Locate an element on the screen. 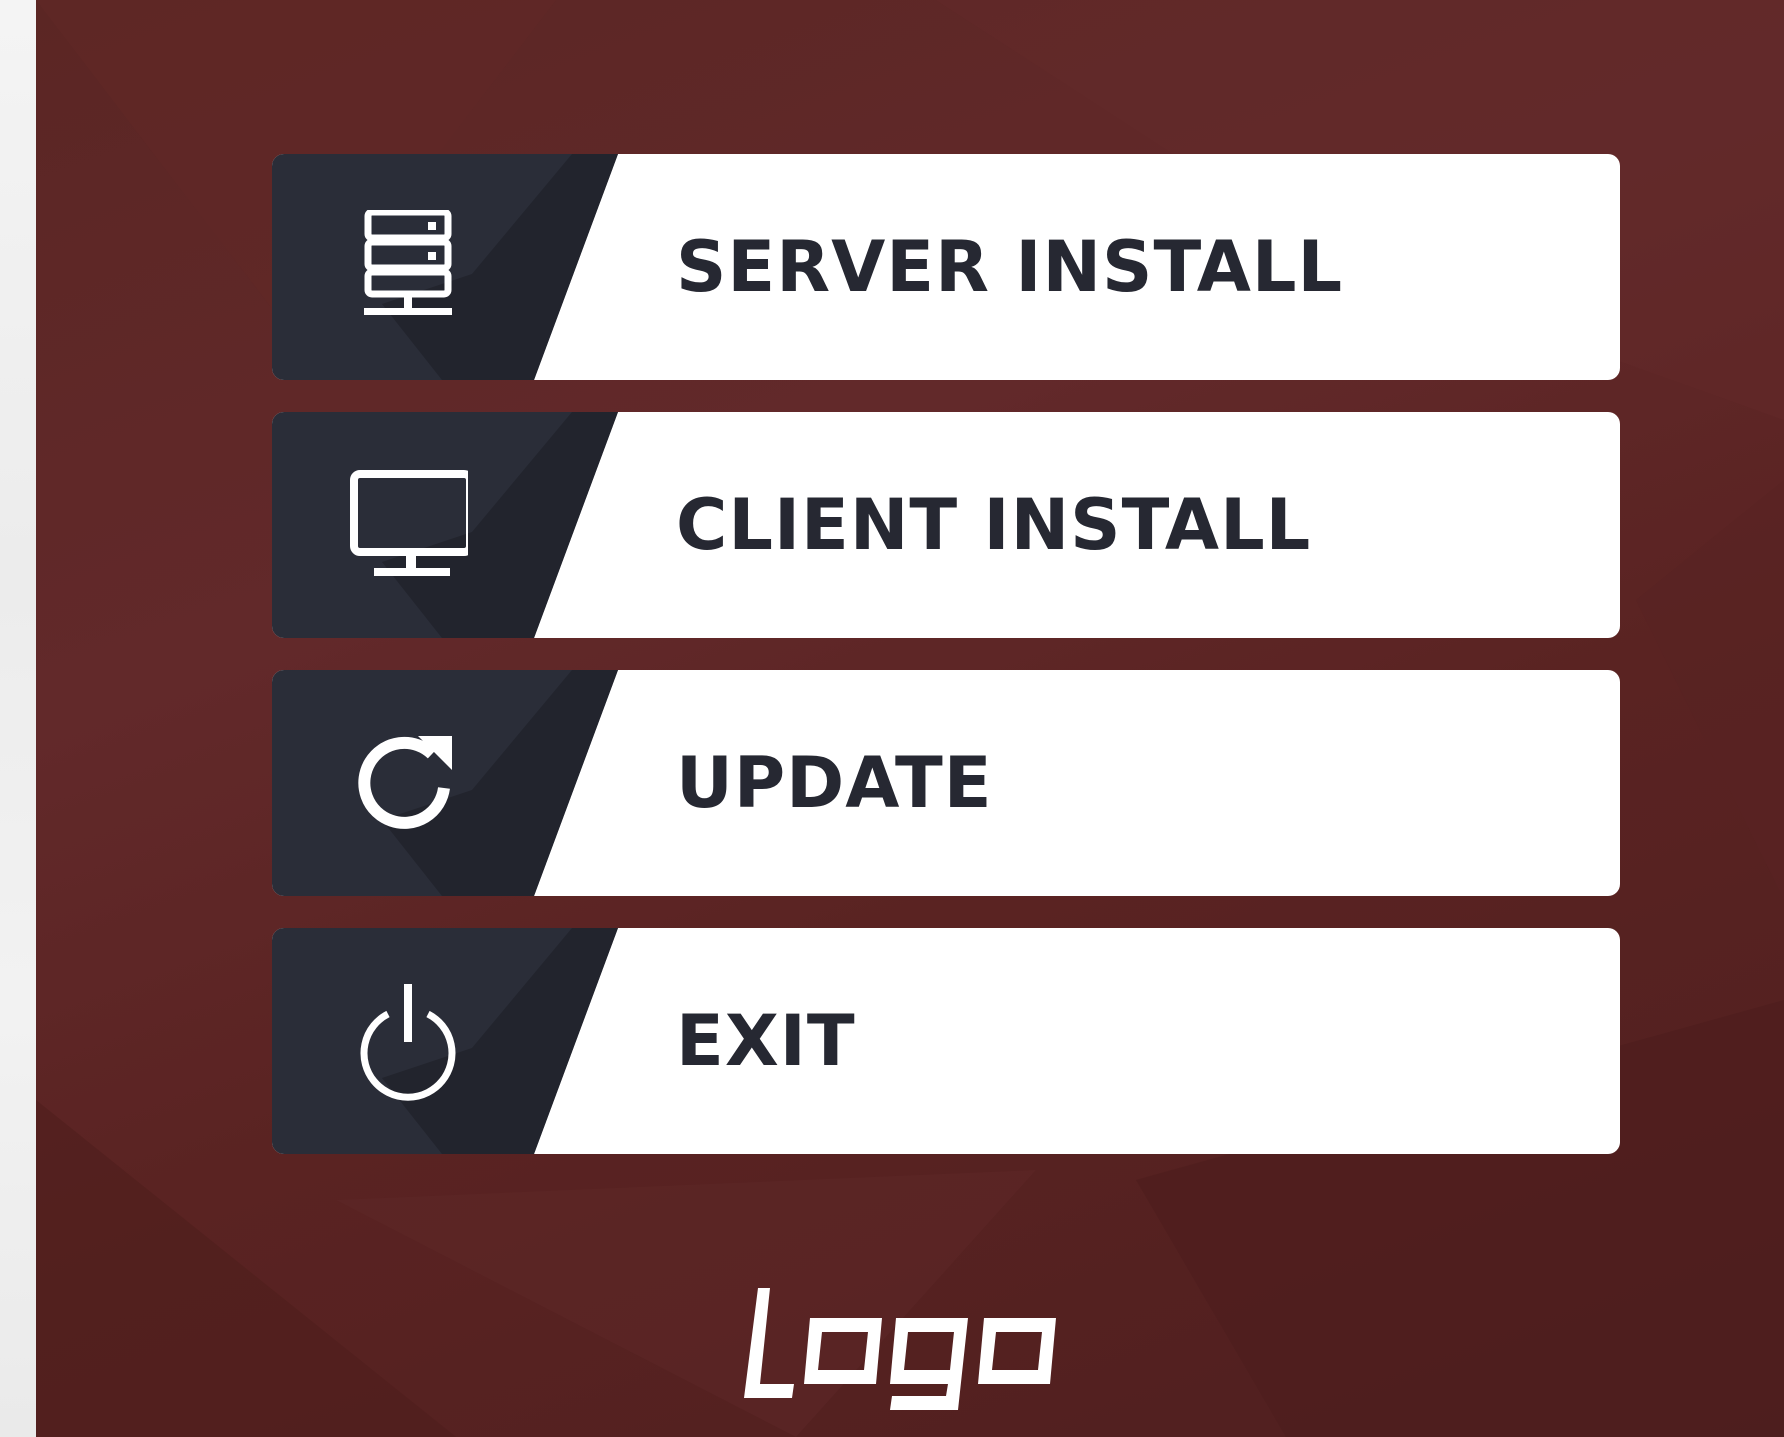 Image resolution: width=1784 pixels, height=1437 pixels. monitor-icon-block is located at coordinates (452, 525).